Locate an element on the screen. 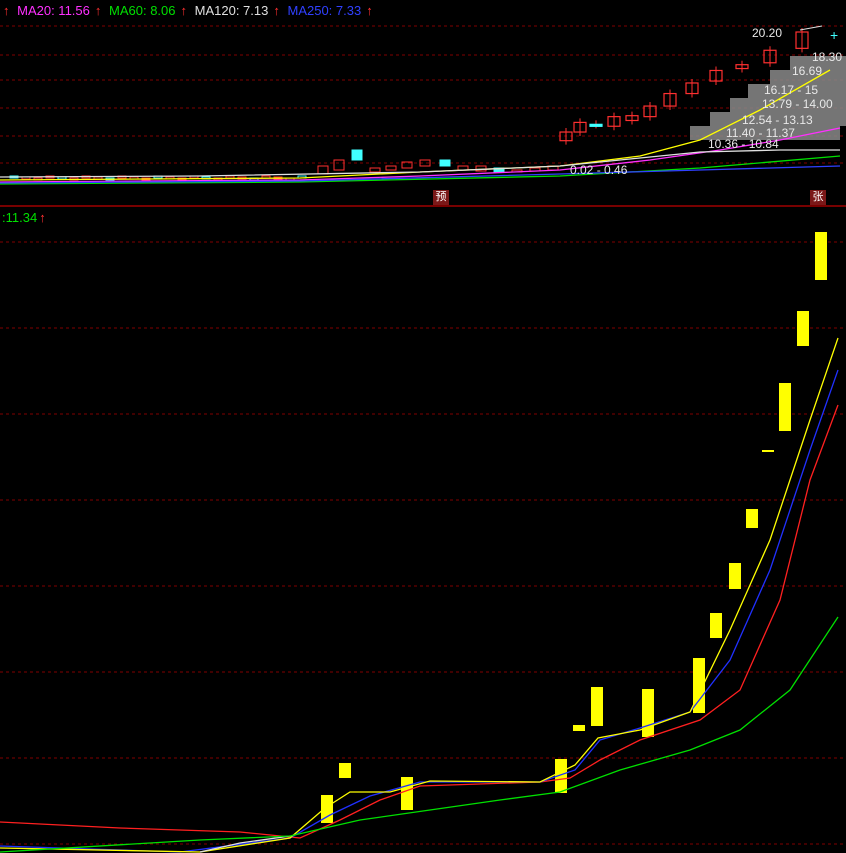  price-label: 16.17 - 15 is located at coordinates (791, 90).